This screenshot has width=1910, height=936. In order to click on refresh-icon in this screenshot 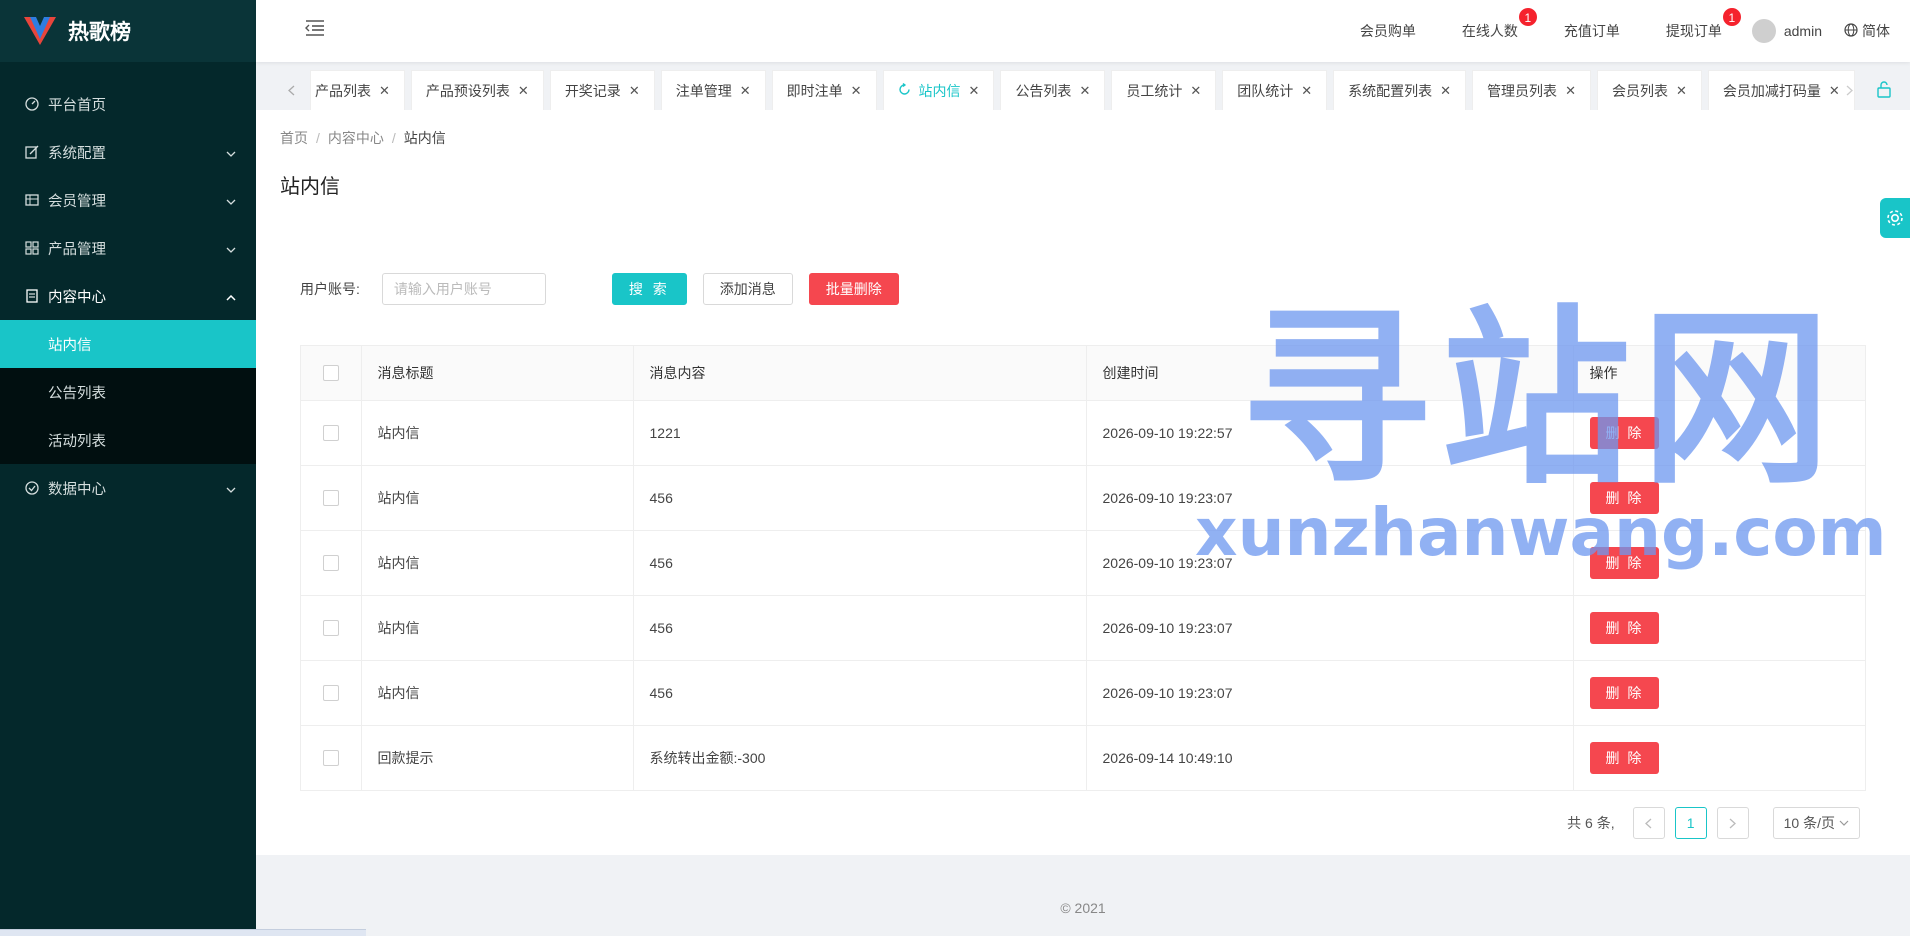, I will do `click(904, 90)`.